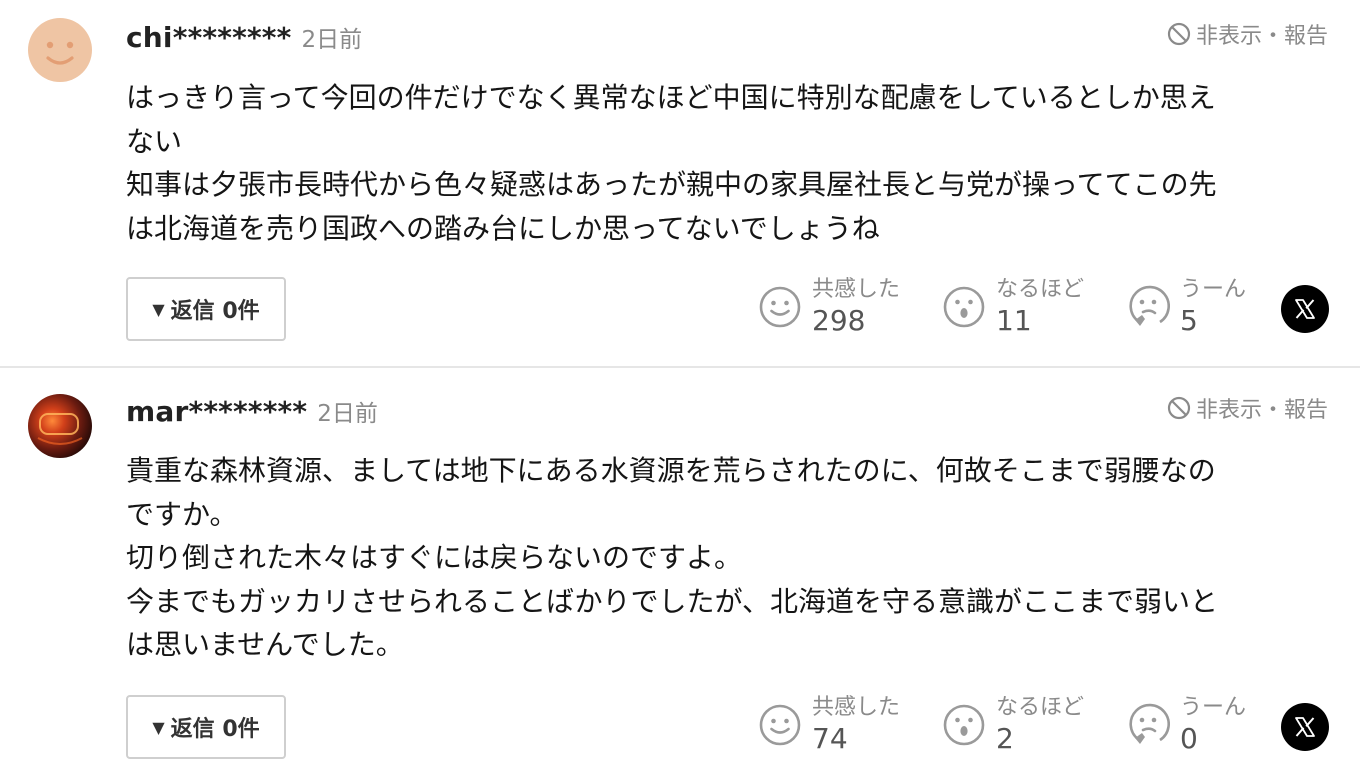 This screenshot has width=1360, height=780. I want to click on comment-line: 貴重な森林資源、ましては地下にある水資源を荒らされたのに、何故そこまで弱腰なの, so click(671, 470).